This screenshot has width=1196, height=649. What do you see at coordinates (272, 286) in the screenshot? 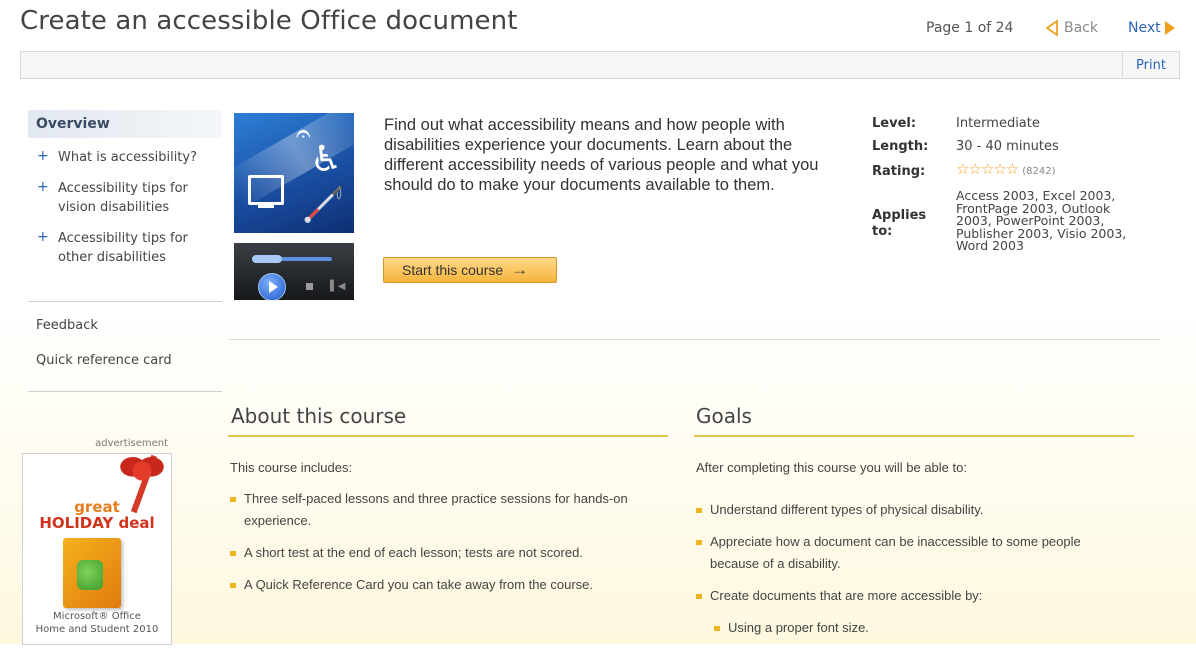
I see `play-icon` at bounding box center [272, 286].